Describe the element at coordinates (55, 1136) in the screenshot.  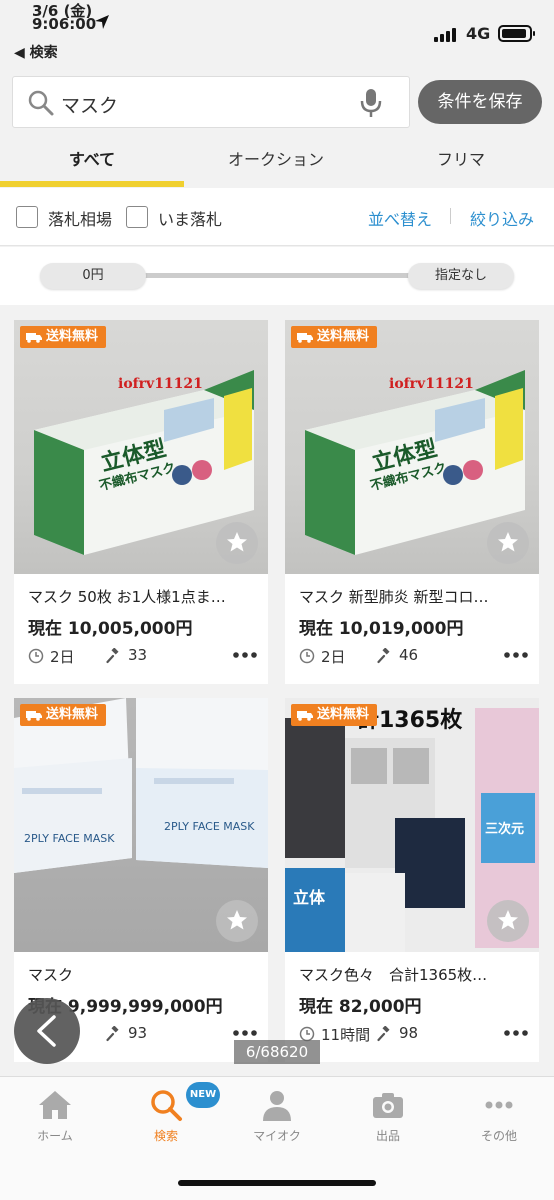
I see `tabbar-label: ホーム` at that location.